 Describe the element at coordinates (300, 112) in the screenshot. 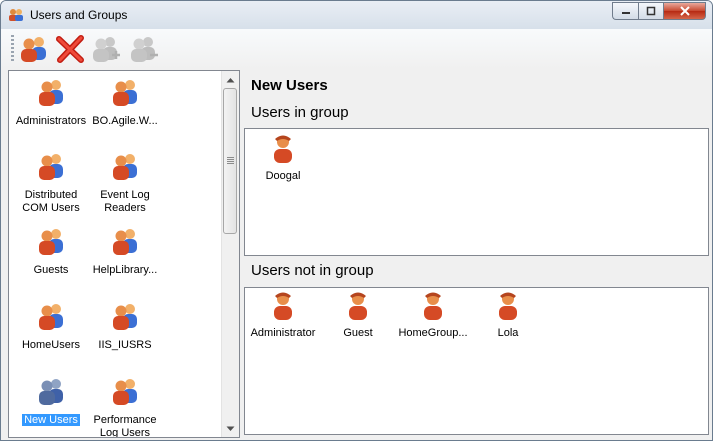

I see `users-in-group-heading: Users in group` at that location.